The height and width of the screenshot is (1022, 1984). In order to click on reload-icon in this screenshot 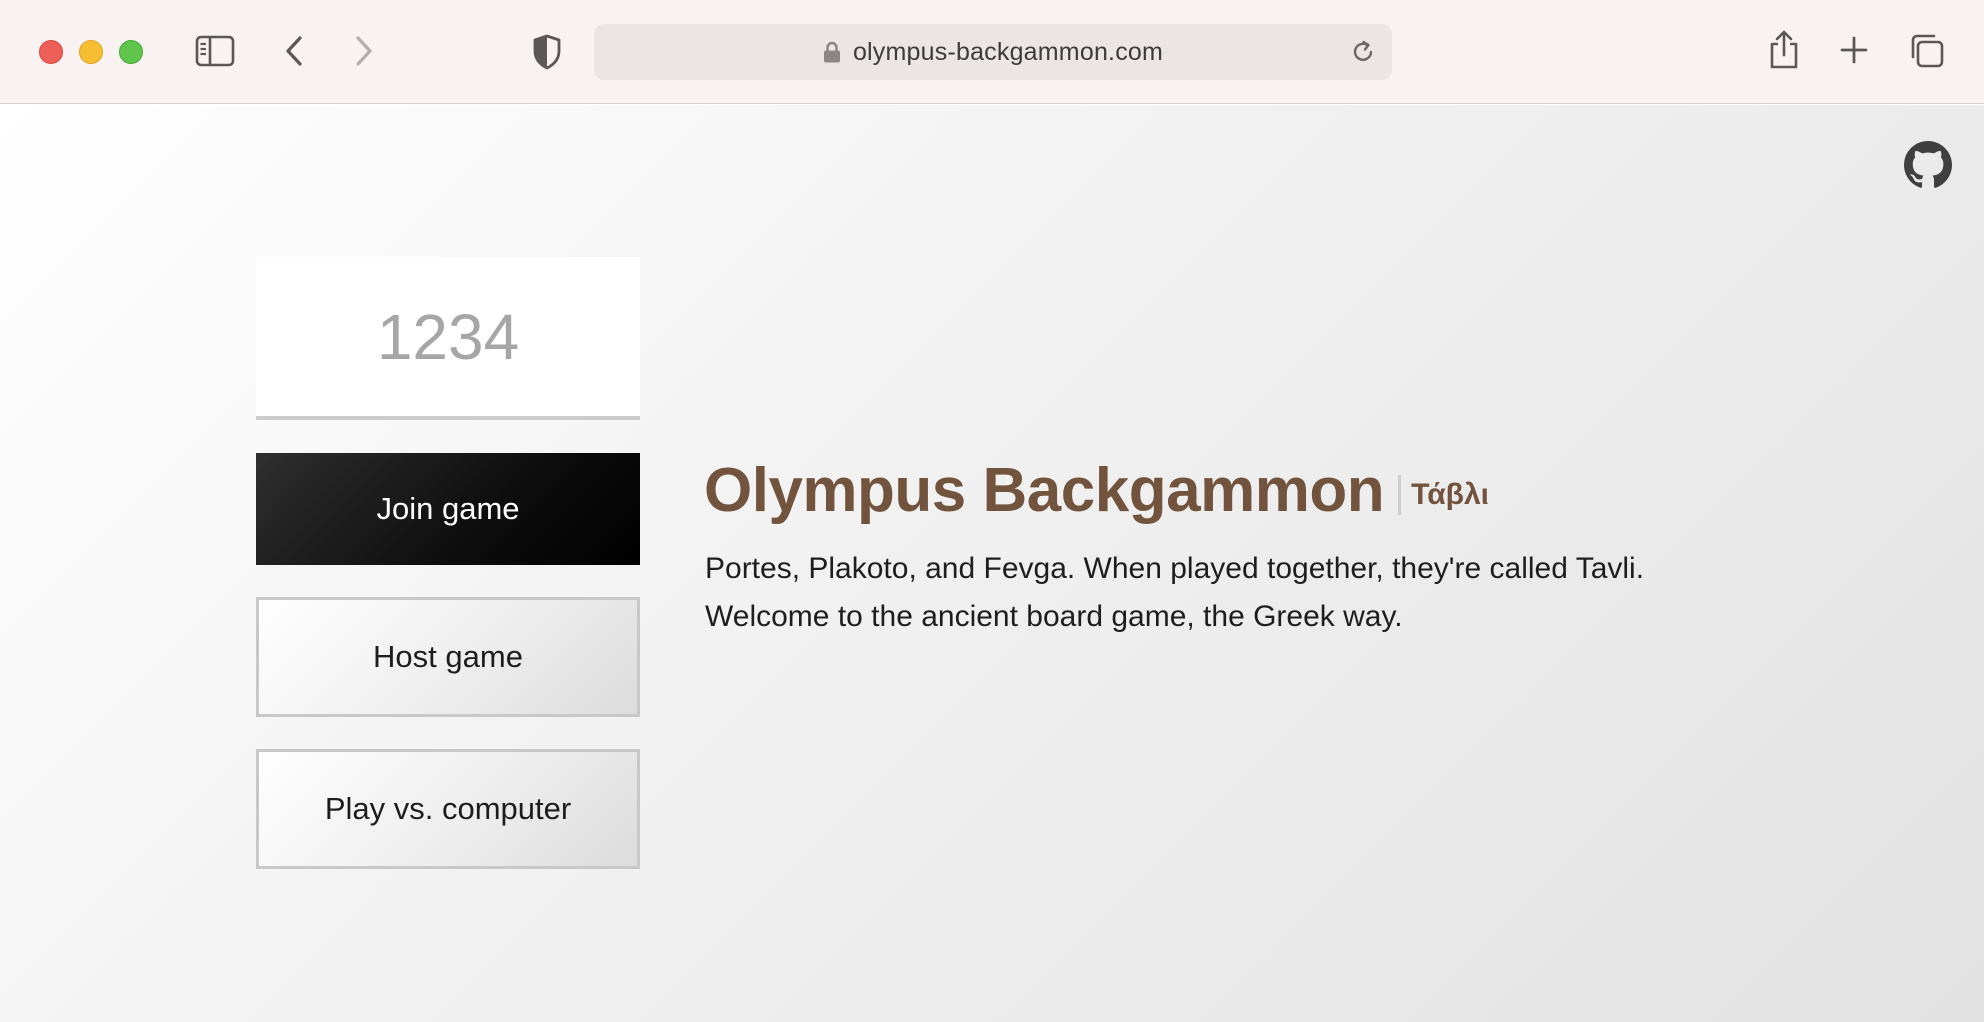, I will do `click(1363, 54)`.